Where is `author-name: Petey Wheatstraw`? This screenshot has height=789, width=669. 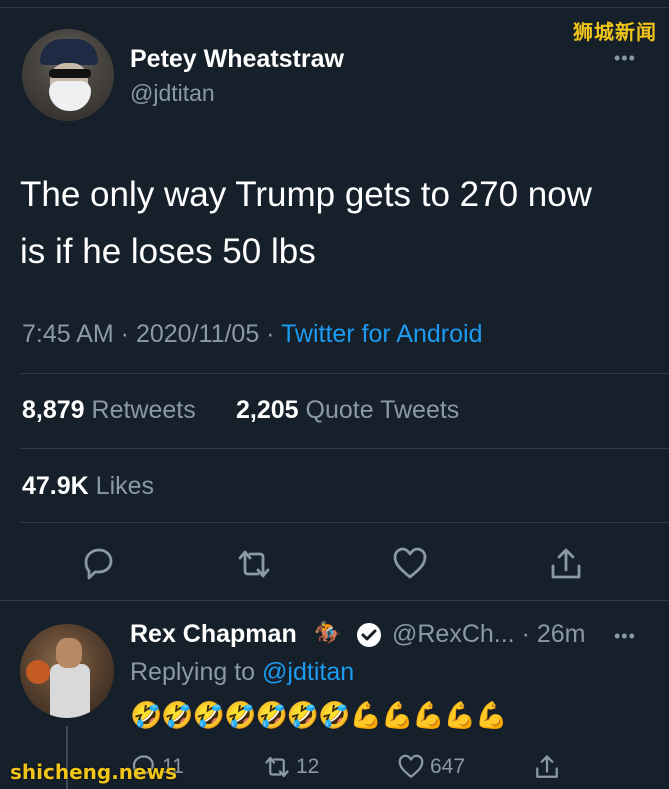
author-name: Petey Wheatstraw is located at coordinates (237, 59).